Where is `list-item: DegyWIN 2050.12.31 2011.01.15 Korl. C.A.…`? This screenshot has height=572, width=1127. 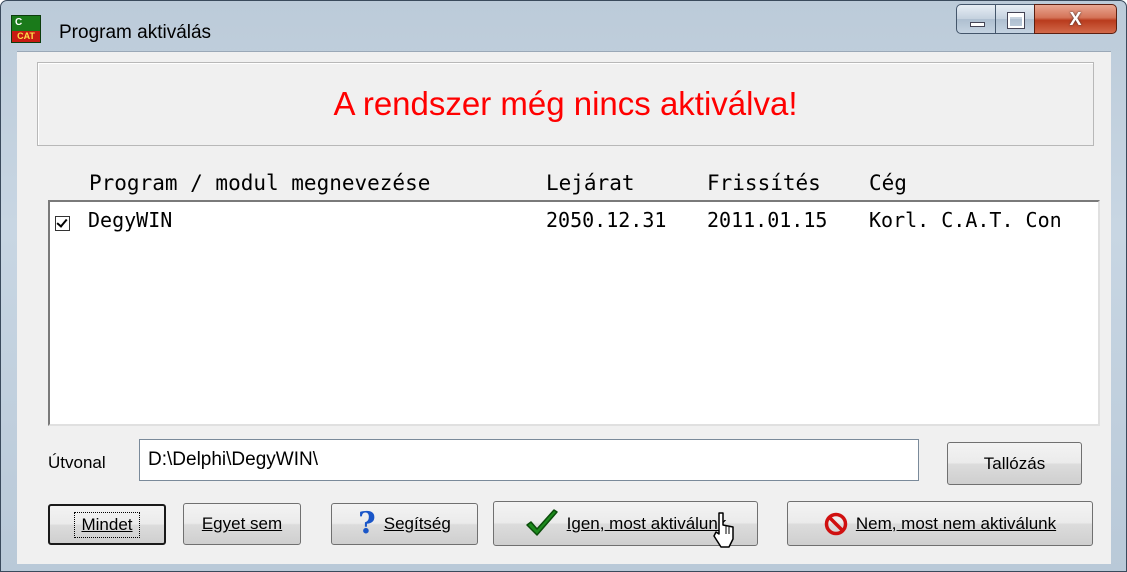
list-item: DegyWIN 2050.12.31 2011.01.15 Korl. C.A.… is located at coordinates (574, 222).